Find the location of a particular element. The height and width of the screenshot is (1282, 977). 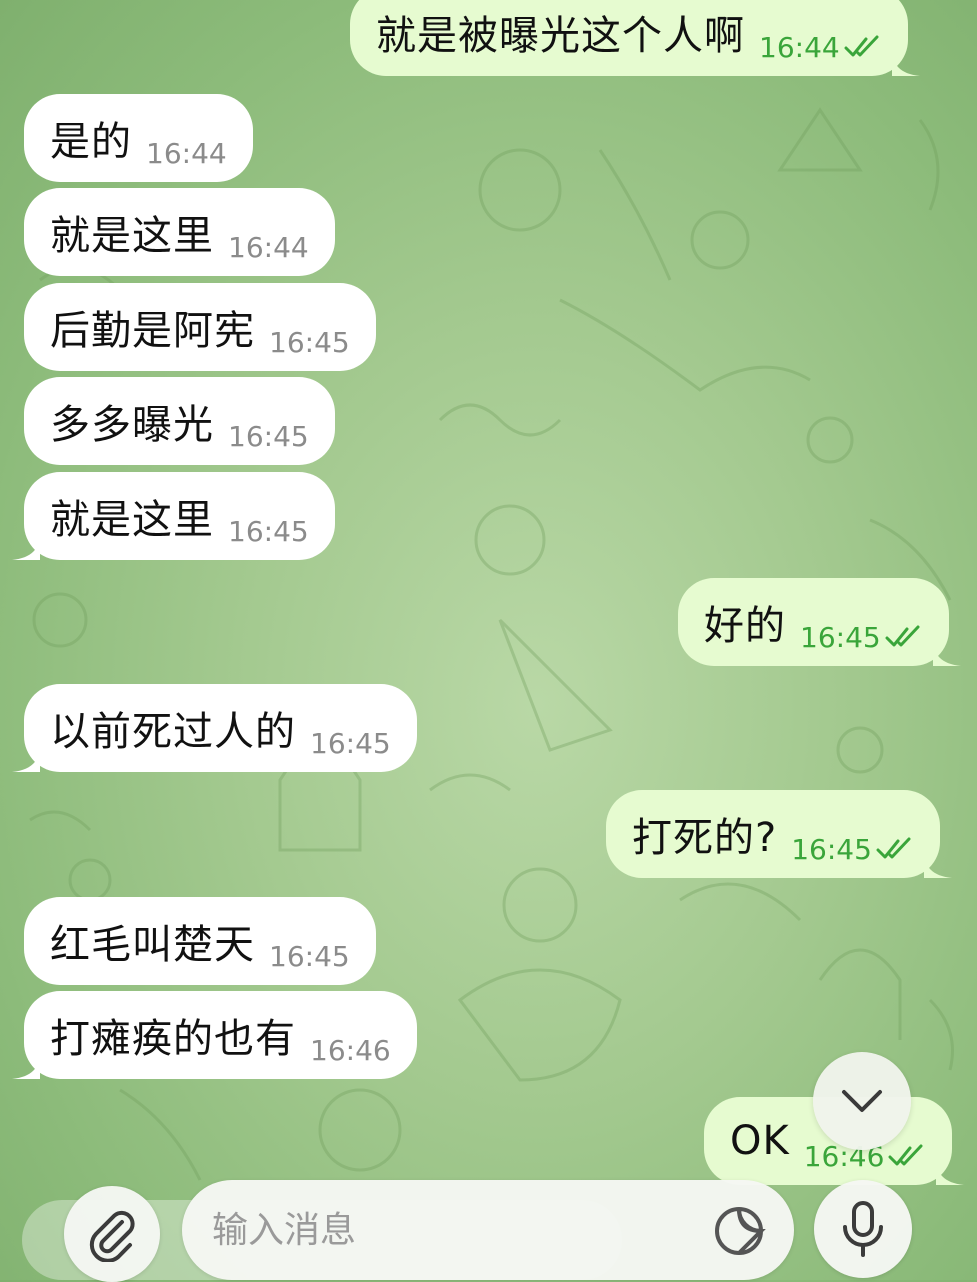

incoming-message-bubble: 就是这里 16:44 is located at coordinates (179, 232).